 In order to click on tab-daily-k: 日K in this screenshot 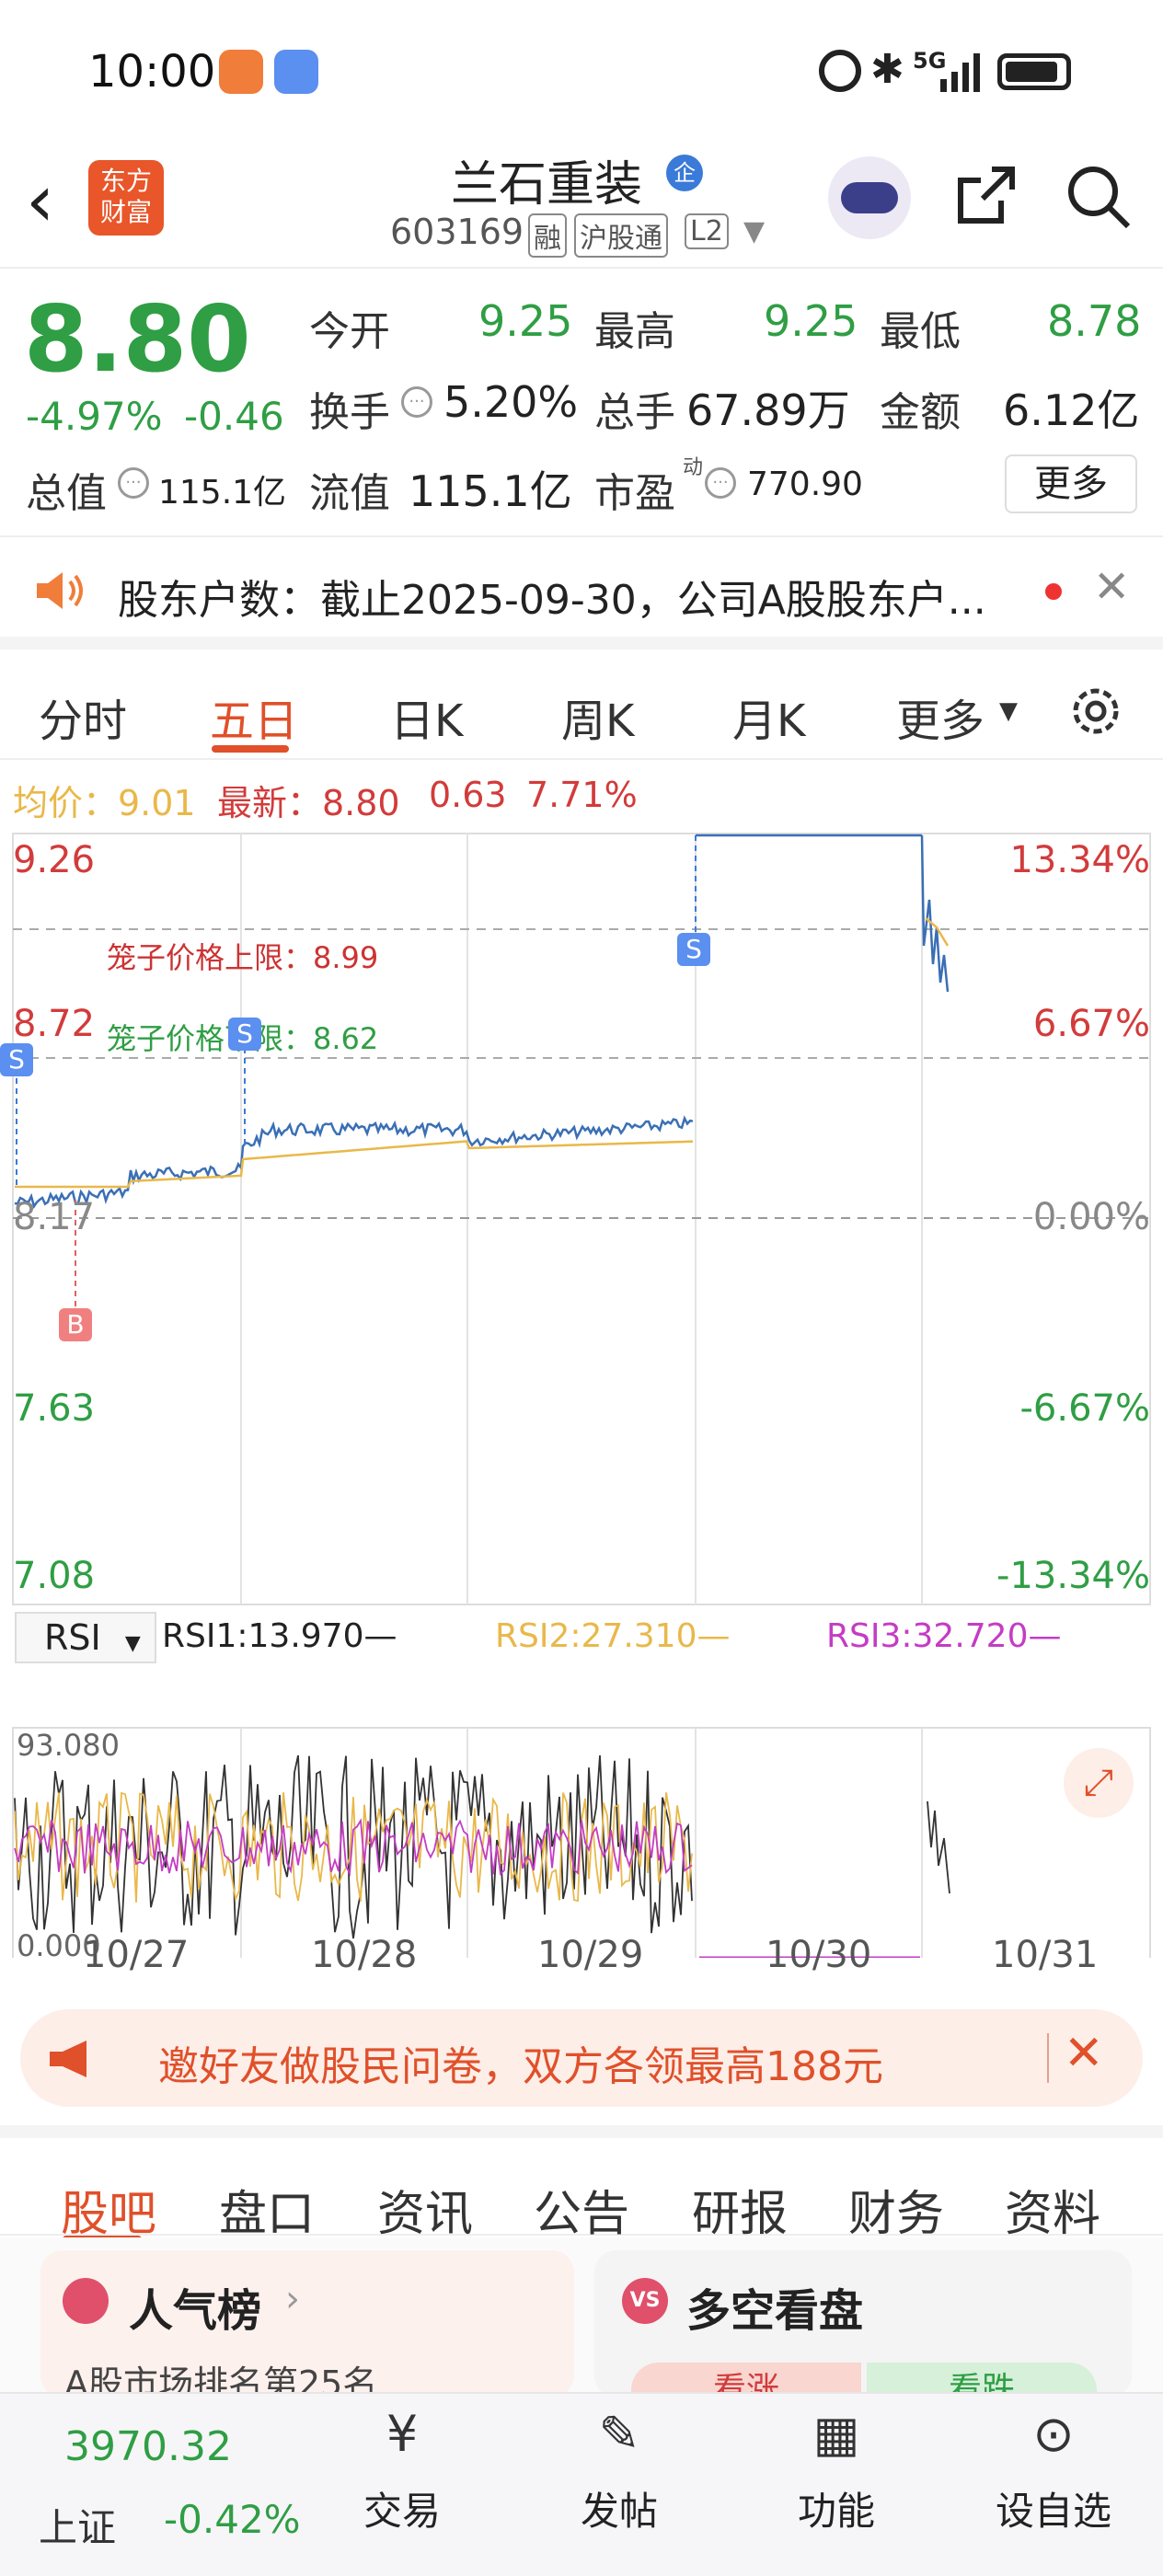, I will do `click(427, 716)`.